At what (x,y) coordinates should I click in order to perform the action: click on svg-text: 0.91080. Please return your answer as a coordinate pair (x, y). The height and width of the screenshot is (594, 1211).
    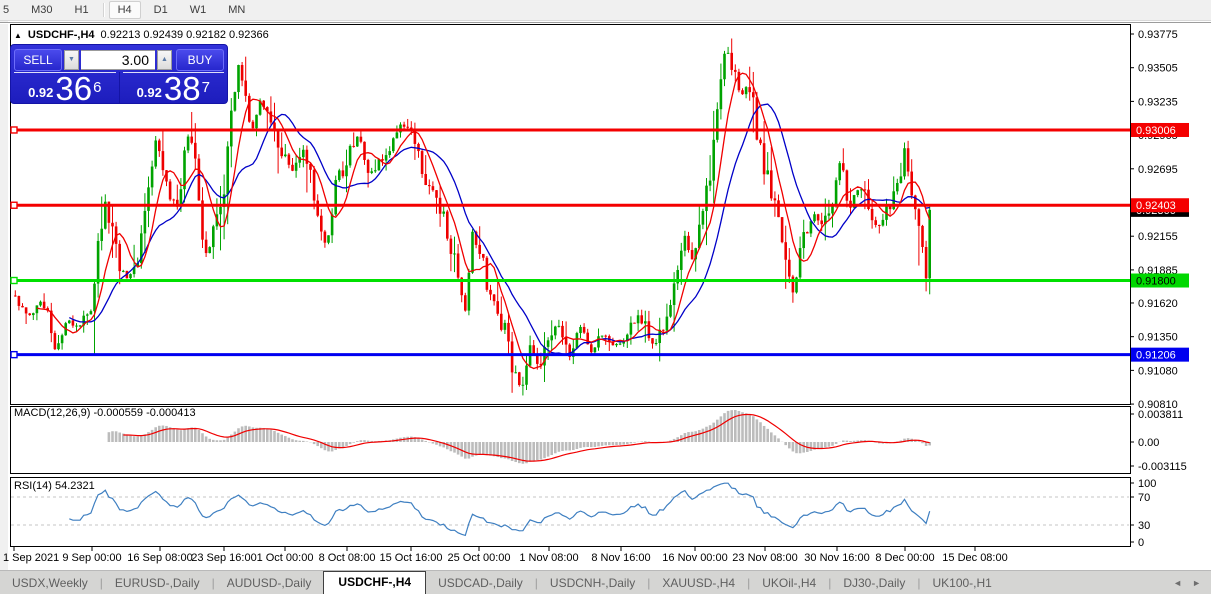
    Looking at the image, I should click on (1158, 371).